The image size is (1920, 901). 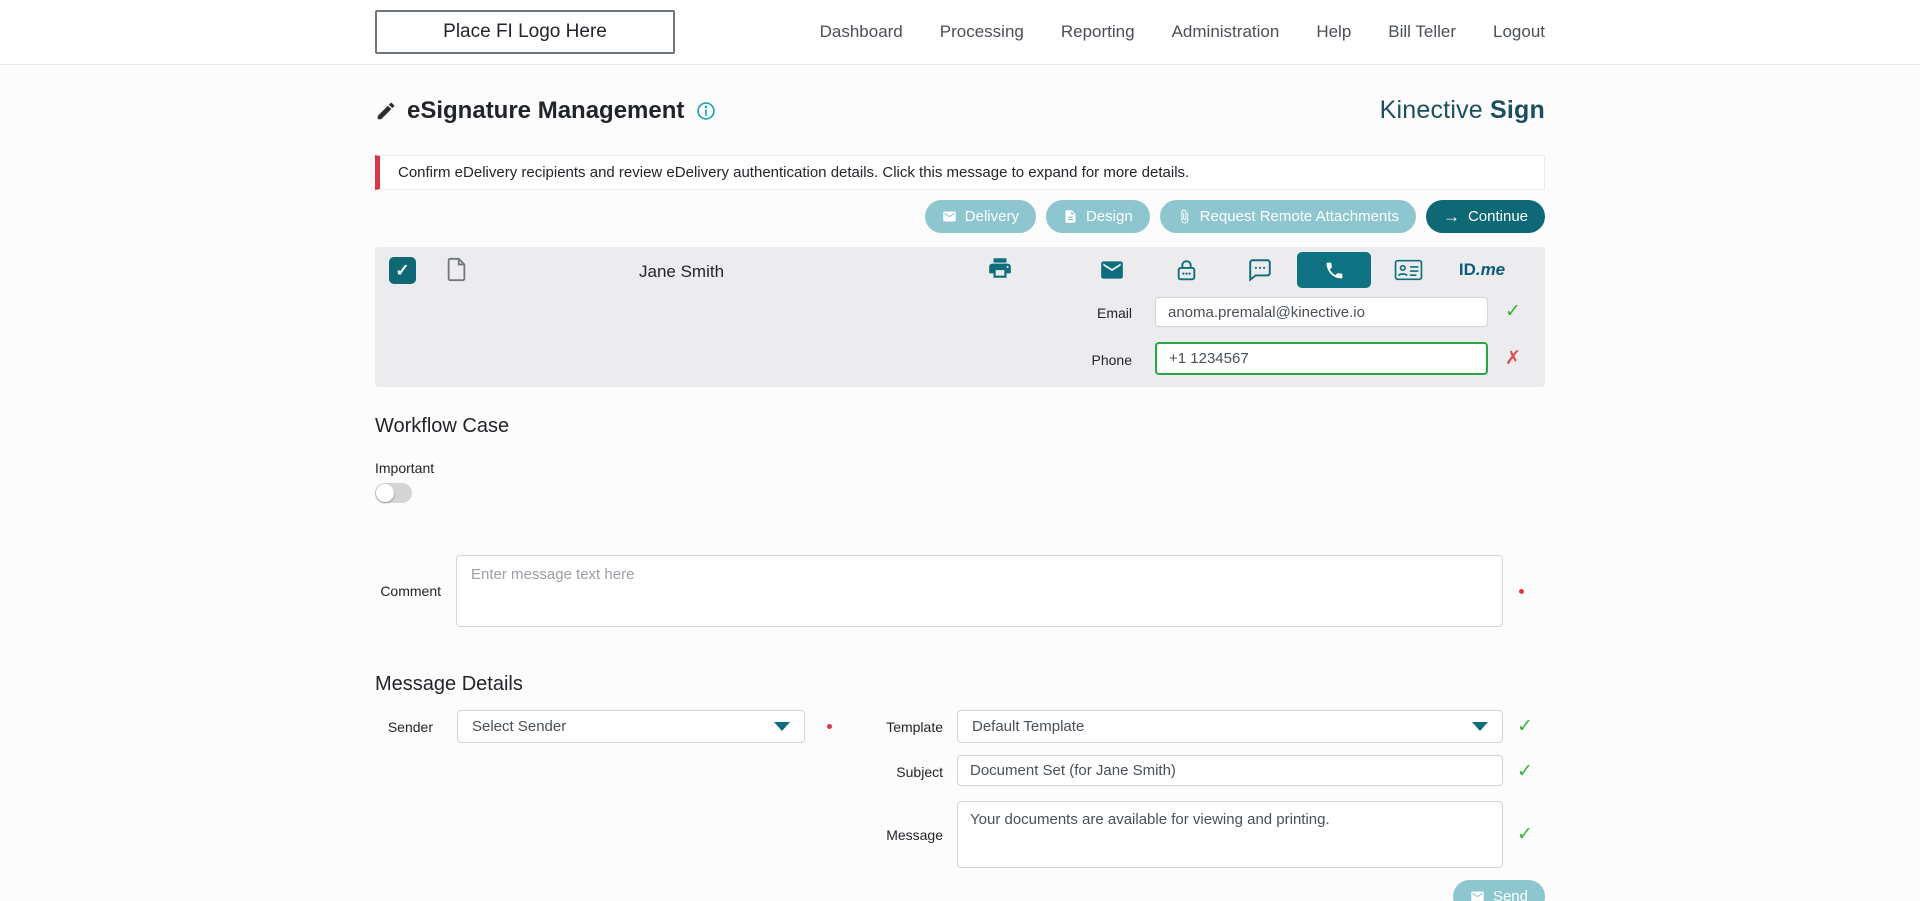 I want to click on title-row: eSignature Management Kinective Sign, so click(x=960, y=110).